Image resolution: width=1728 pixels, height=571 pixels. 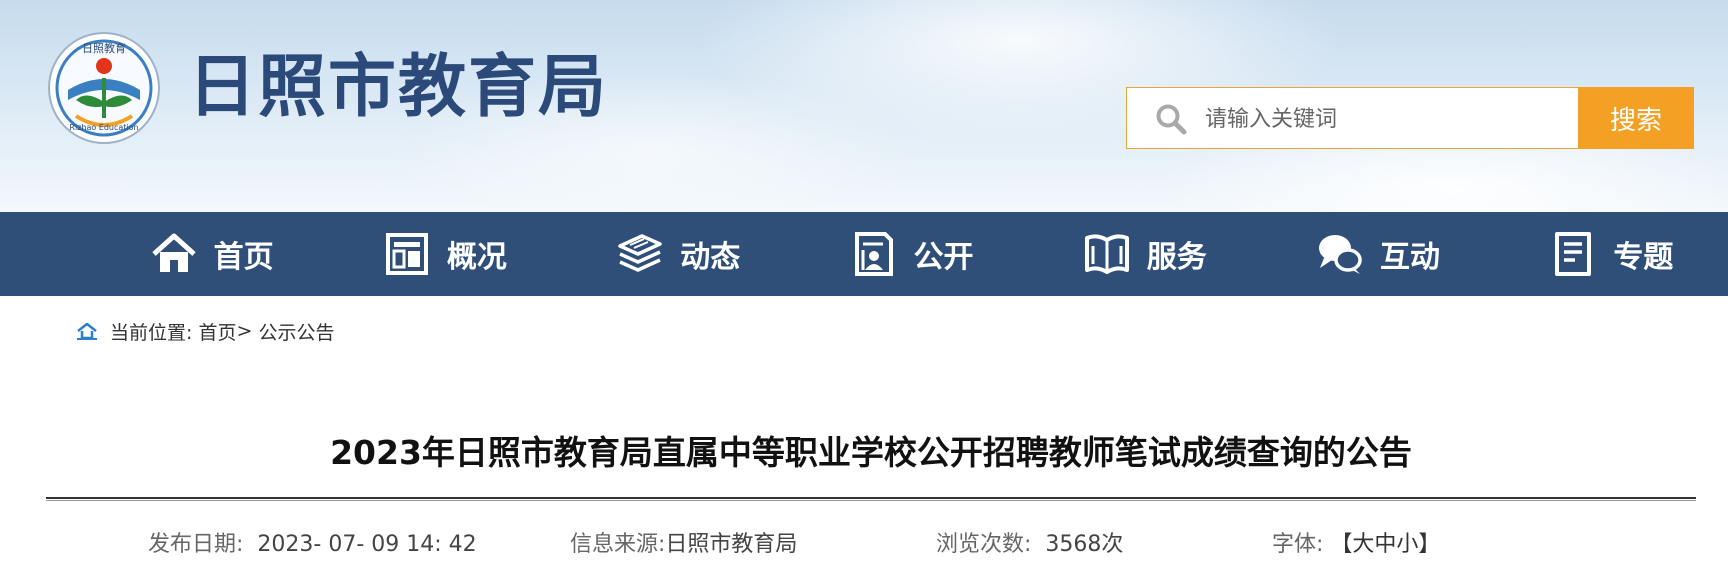 I want to click on document-icon, so click(x=1573, y=254).